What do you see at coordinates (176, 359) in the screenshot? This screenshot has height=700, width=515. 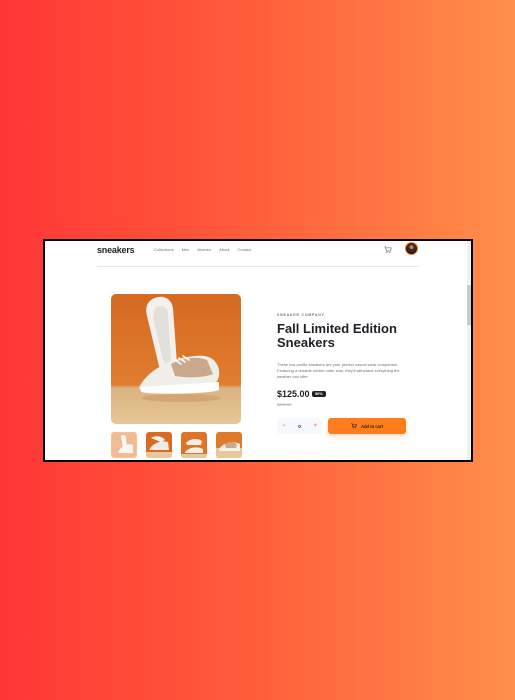 I see `product-main-image` at bounding box center [176, 359].